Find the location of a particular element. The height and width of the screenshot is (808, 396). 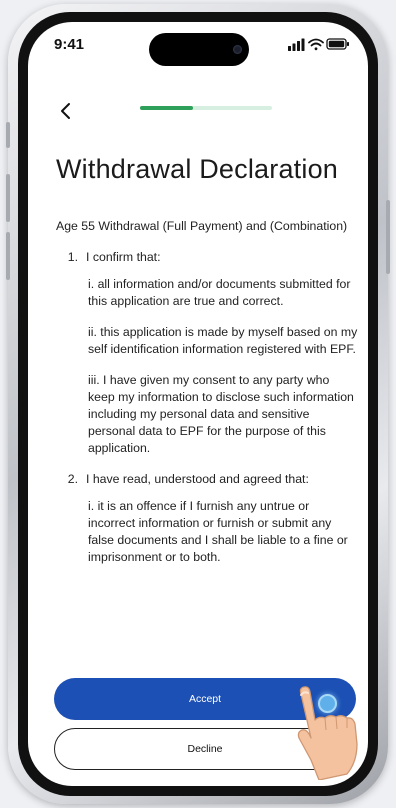

step-progress-fill is located at coordinates (166, 108).